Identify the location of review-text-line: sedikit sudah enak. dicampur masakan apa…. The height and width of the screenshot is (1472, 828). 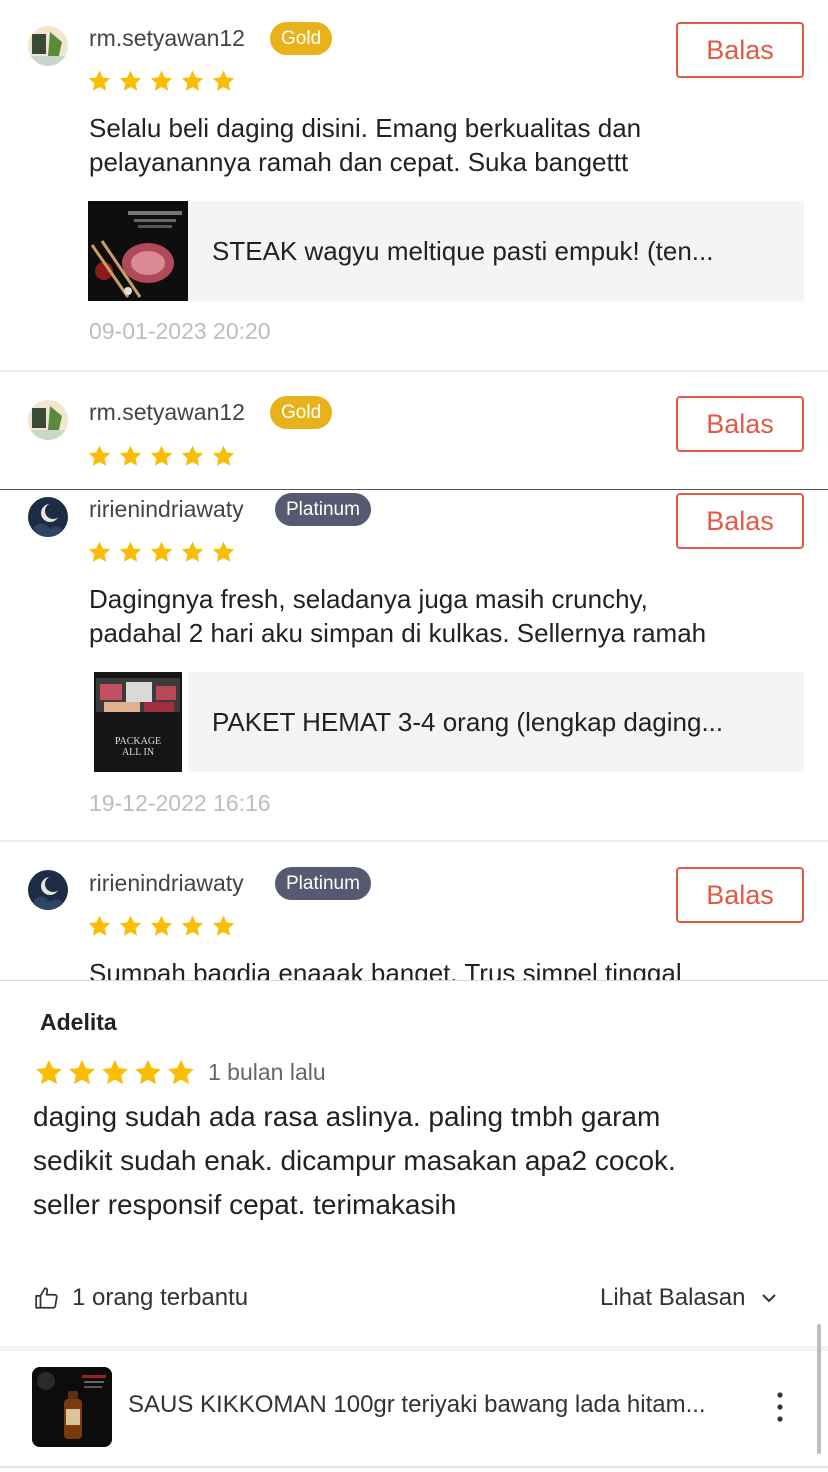
(354, 1160).